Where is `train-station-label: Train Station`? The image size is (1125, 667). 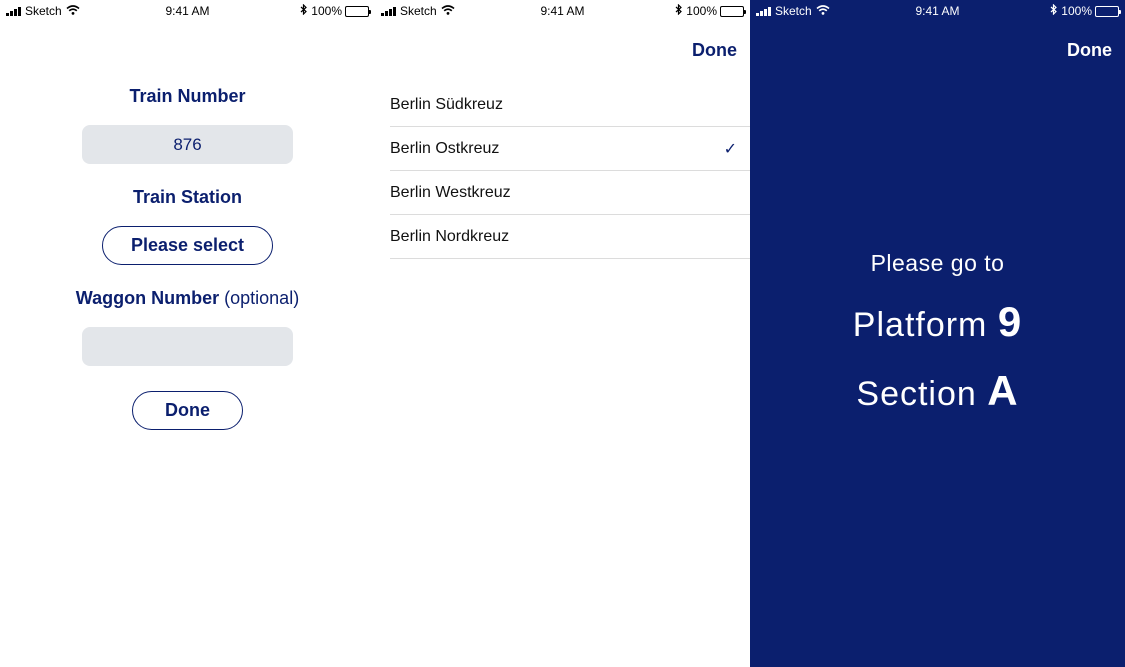 train-station-label: Train Station is located at coordinates (187, 197).